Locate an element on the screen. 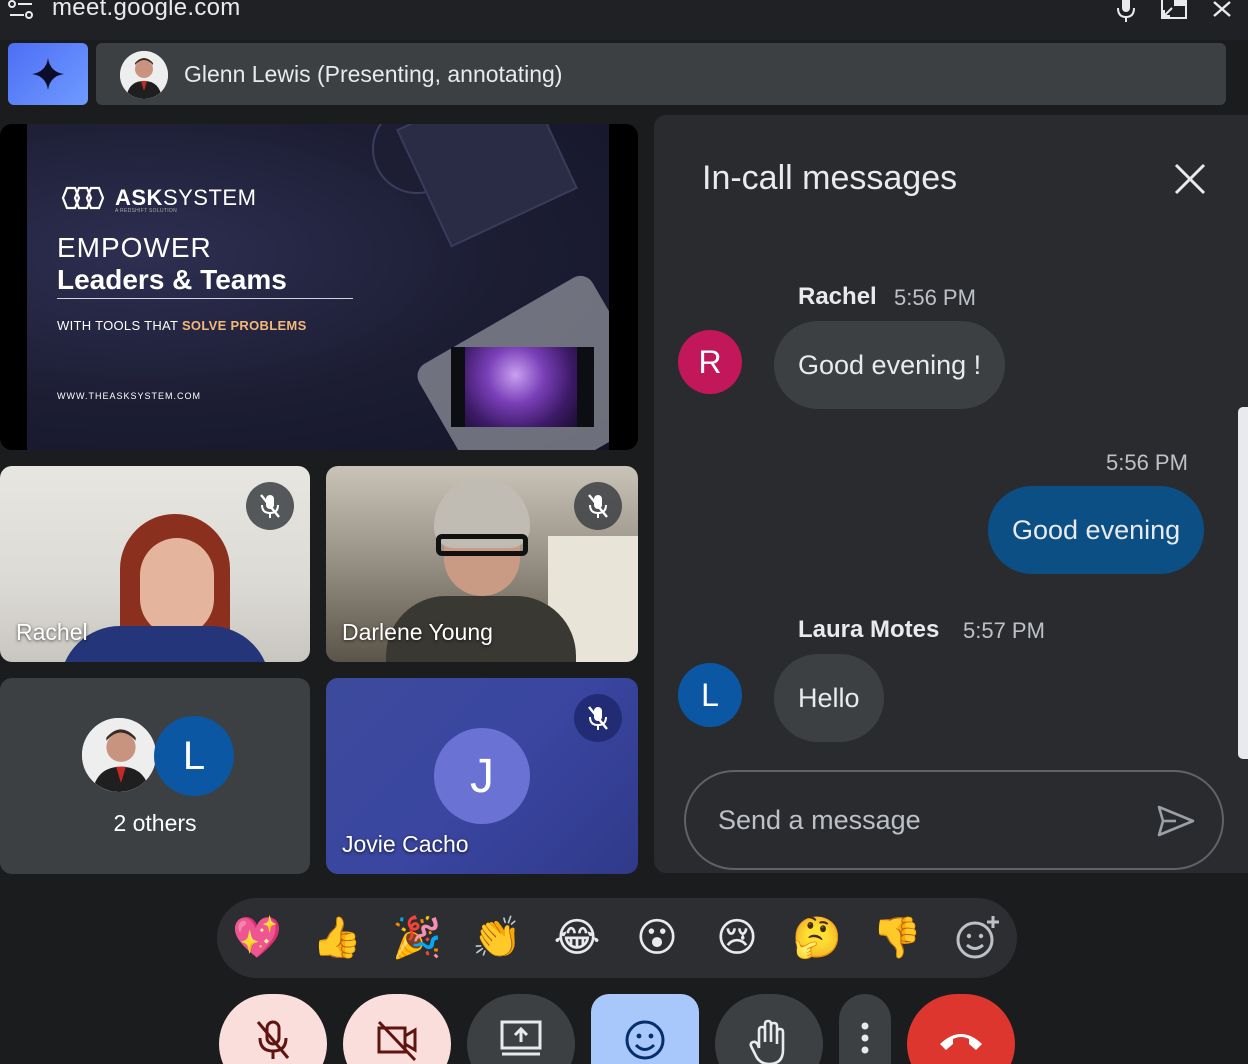  slide-heading-2: Leaders & Teams is located at coordinates (172, 279).